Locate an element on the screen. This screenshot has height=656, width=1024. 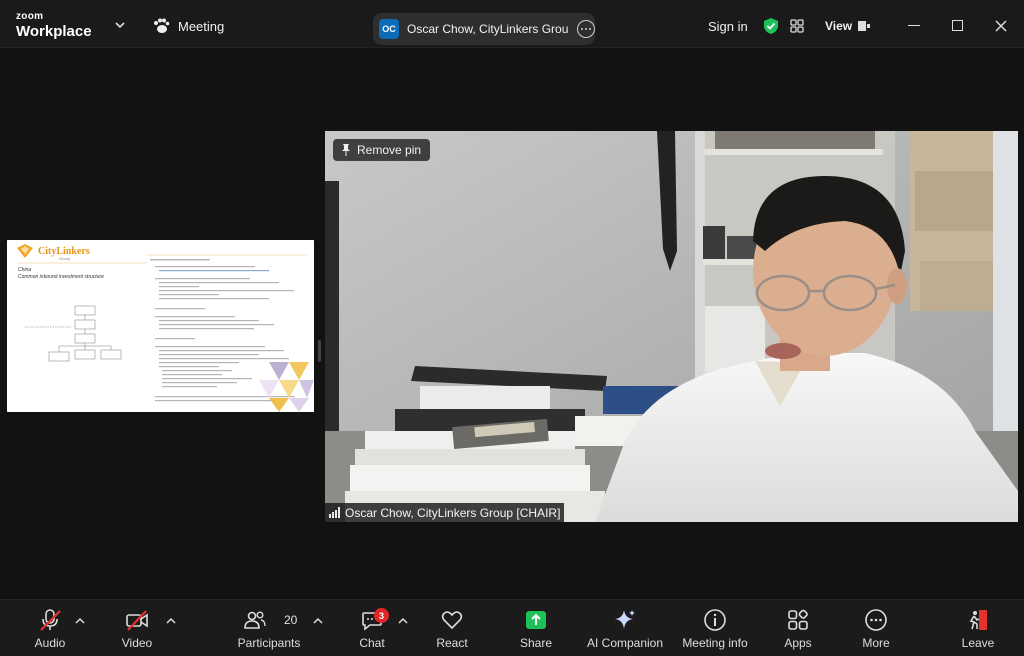
ai-companion-button: AI Companion is located at coordinates (625, 628).